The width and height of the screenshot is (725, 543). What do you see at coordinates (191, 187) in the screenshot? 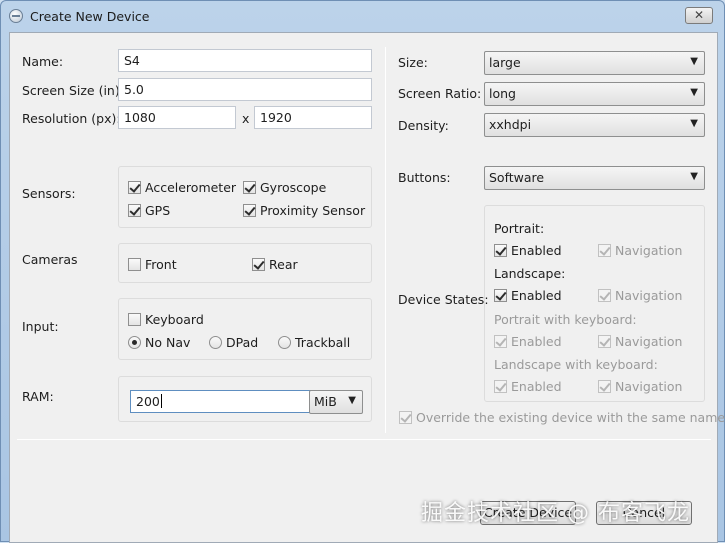
I see `checkbox-label: Accelerometer` at bounding box center [191, 187].